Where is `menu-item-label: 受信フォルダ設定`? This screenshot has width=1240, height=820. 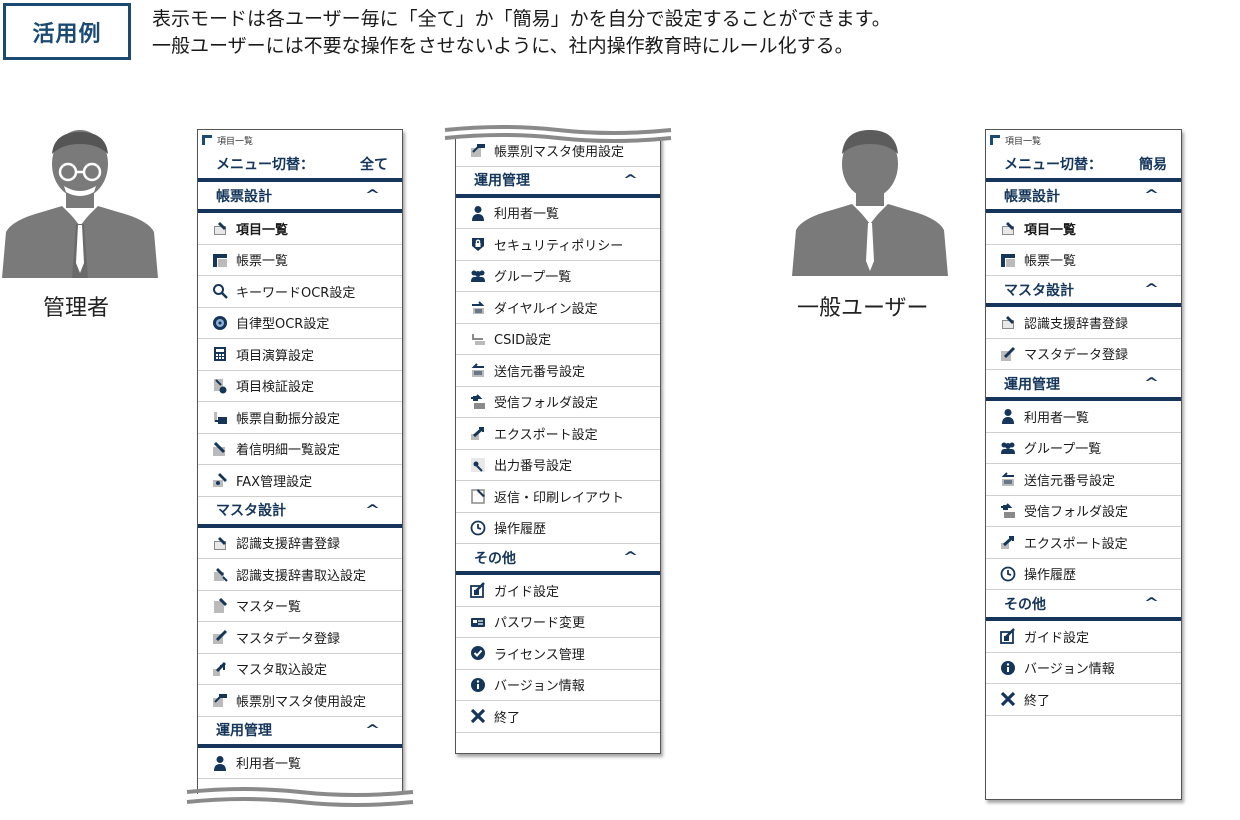
menu-item-label: 受信フォルダ設定 is located at coordinates (1076, 513).